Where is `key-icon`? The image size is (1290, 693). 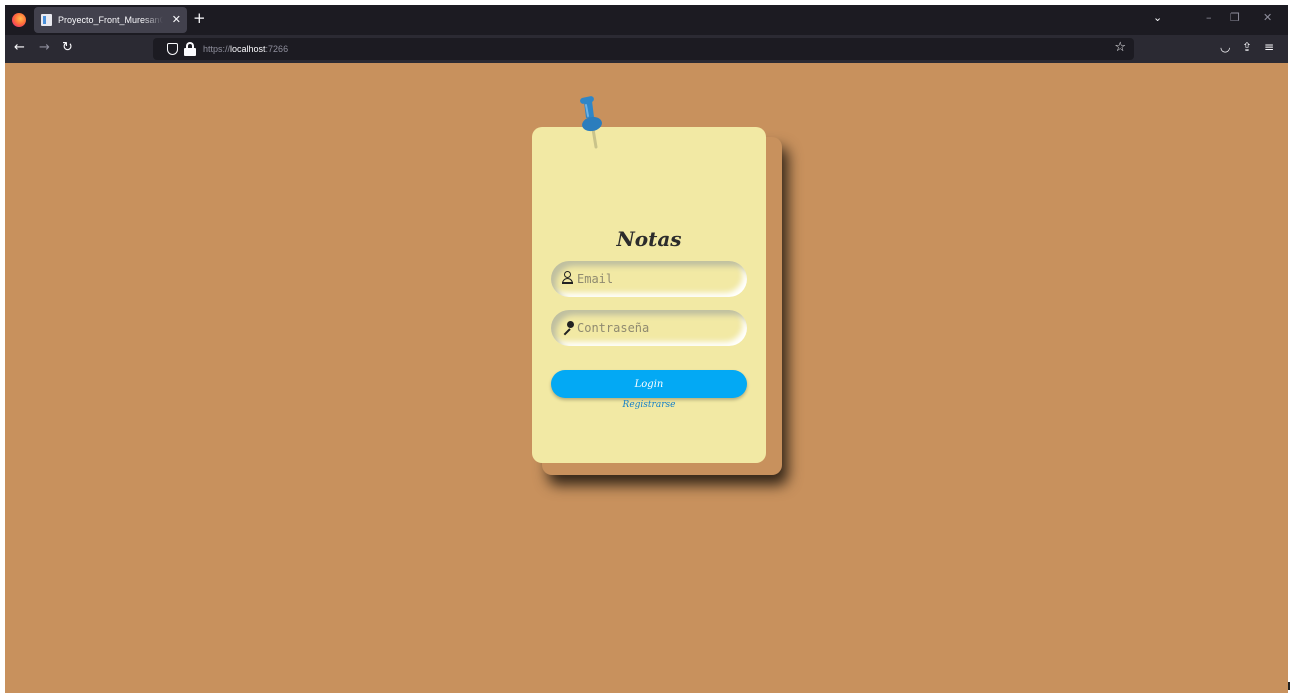
key-icon is located at coordinates (568, 327).